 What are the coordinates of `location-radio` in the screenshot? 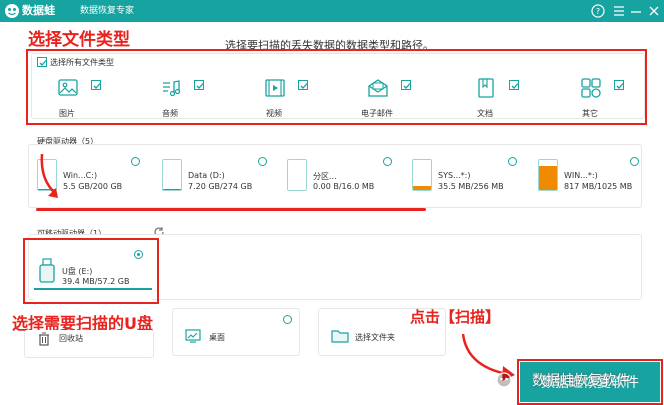 It's located at (287, 319).